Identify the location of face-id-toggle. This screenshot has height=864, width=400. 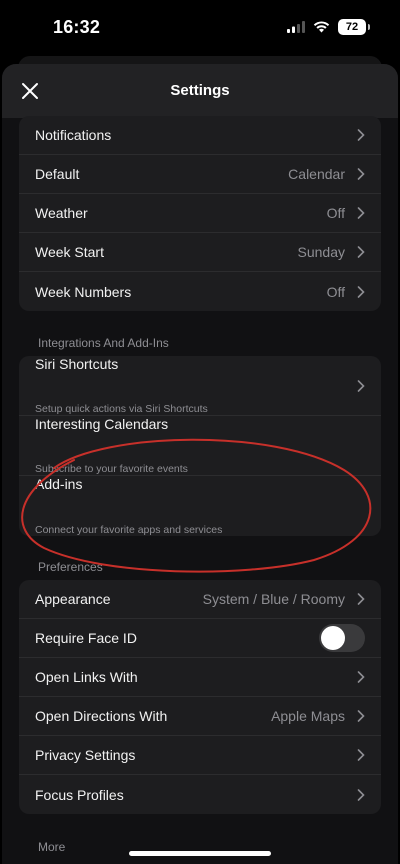
(342, 638).